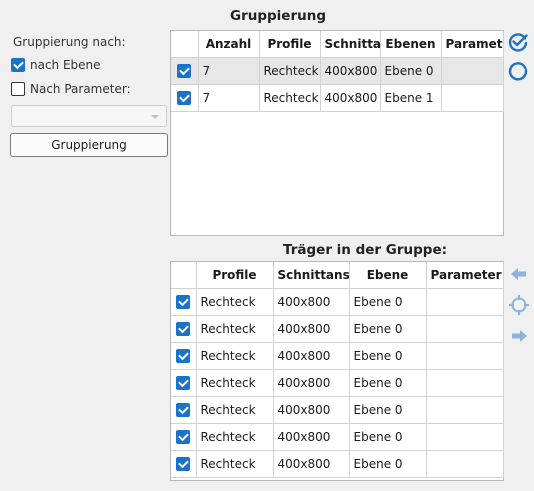  I want to click on members-header-parameter: Parameter, so click(465, 275).